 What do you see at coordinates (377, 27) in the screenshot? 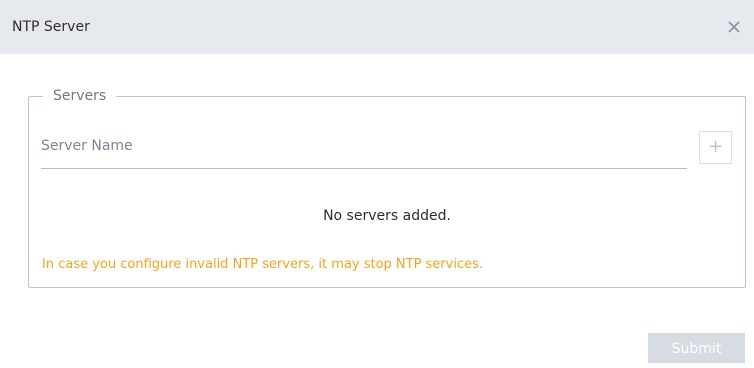
I see `dialog-header: NTP Server` at bounding box center [377, 27].